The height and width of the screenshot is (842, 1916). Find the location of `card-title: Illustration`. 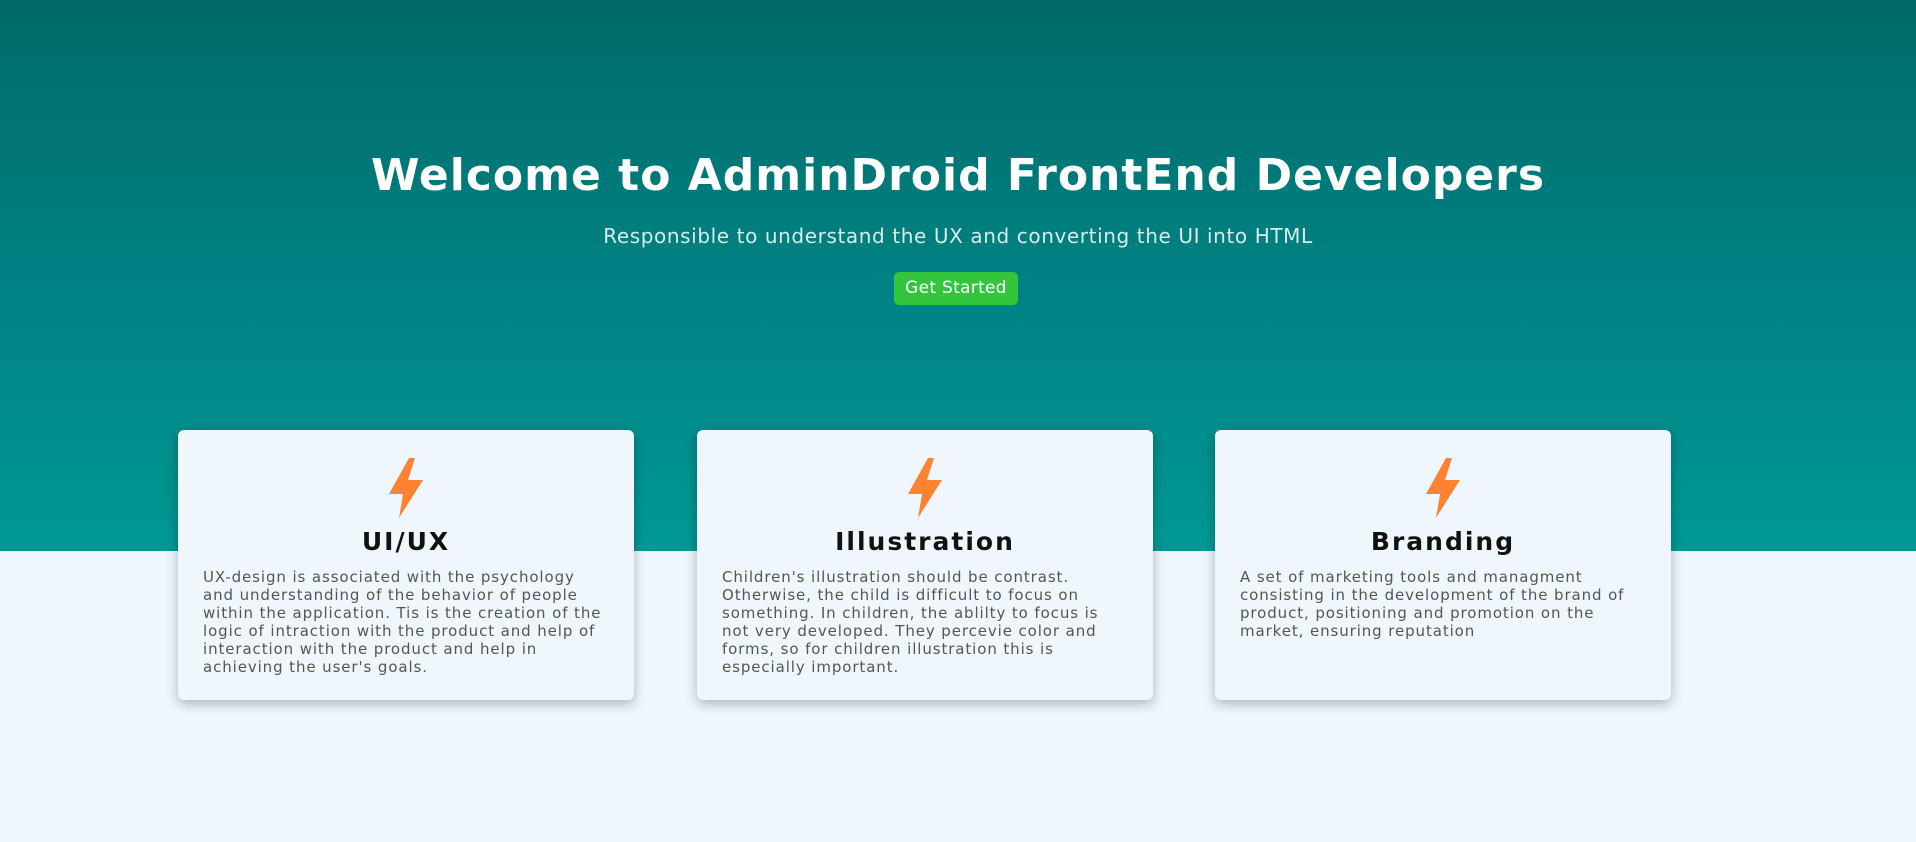

card-title: Illustration is located at coordinates (925, 541).